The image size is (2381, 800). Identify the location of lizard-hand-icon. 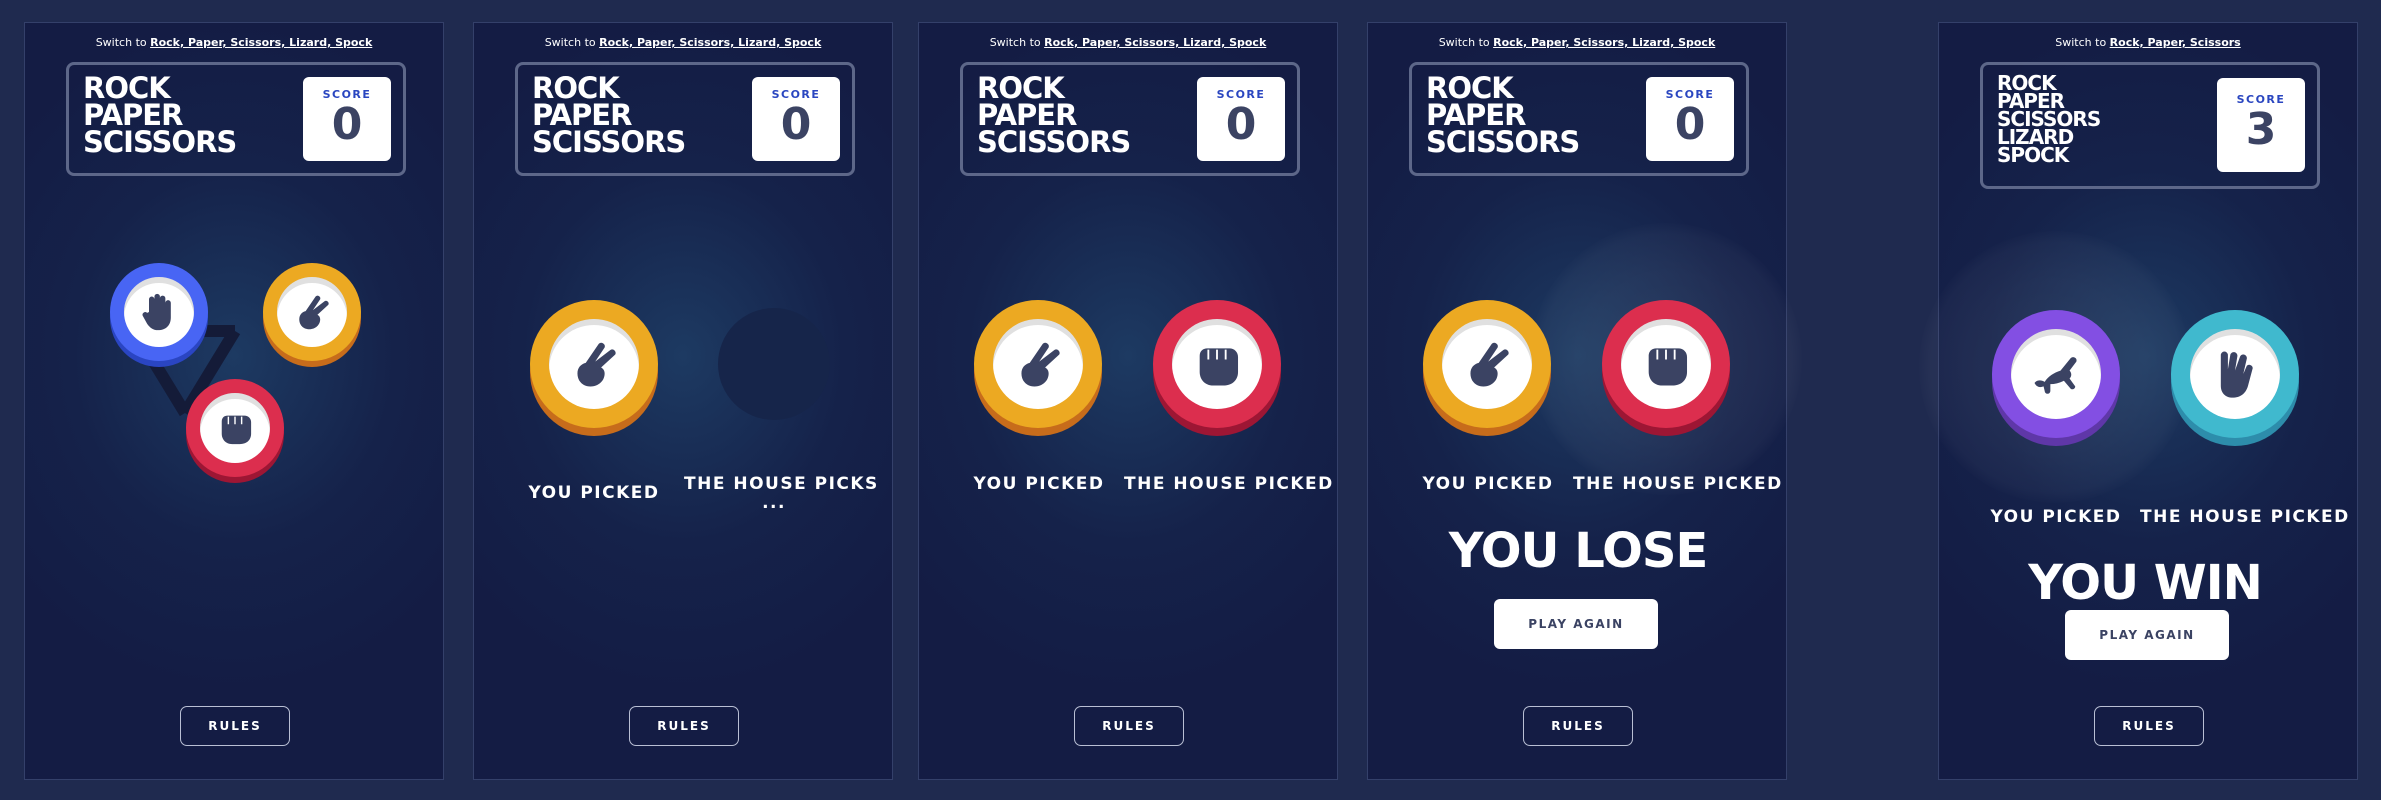
(2055, 375).